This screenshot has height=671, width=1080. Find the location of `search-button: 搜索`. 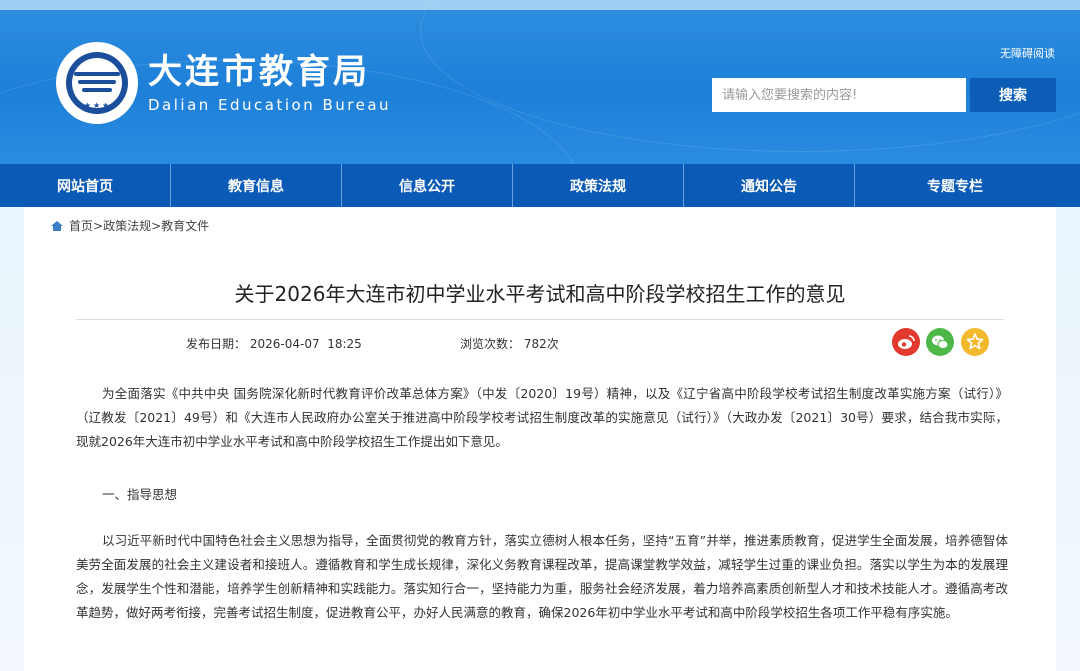

search-button: 搜索 is located at coordinates (1013, 95).